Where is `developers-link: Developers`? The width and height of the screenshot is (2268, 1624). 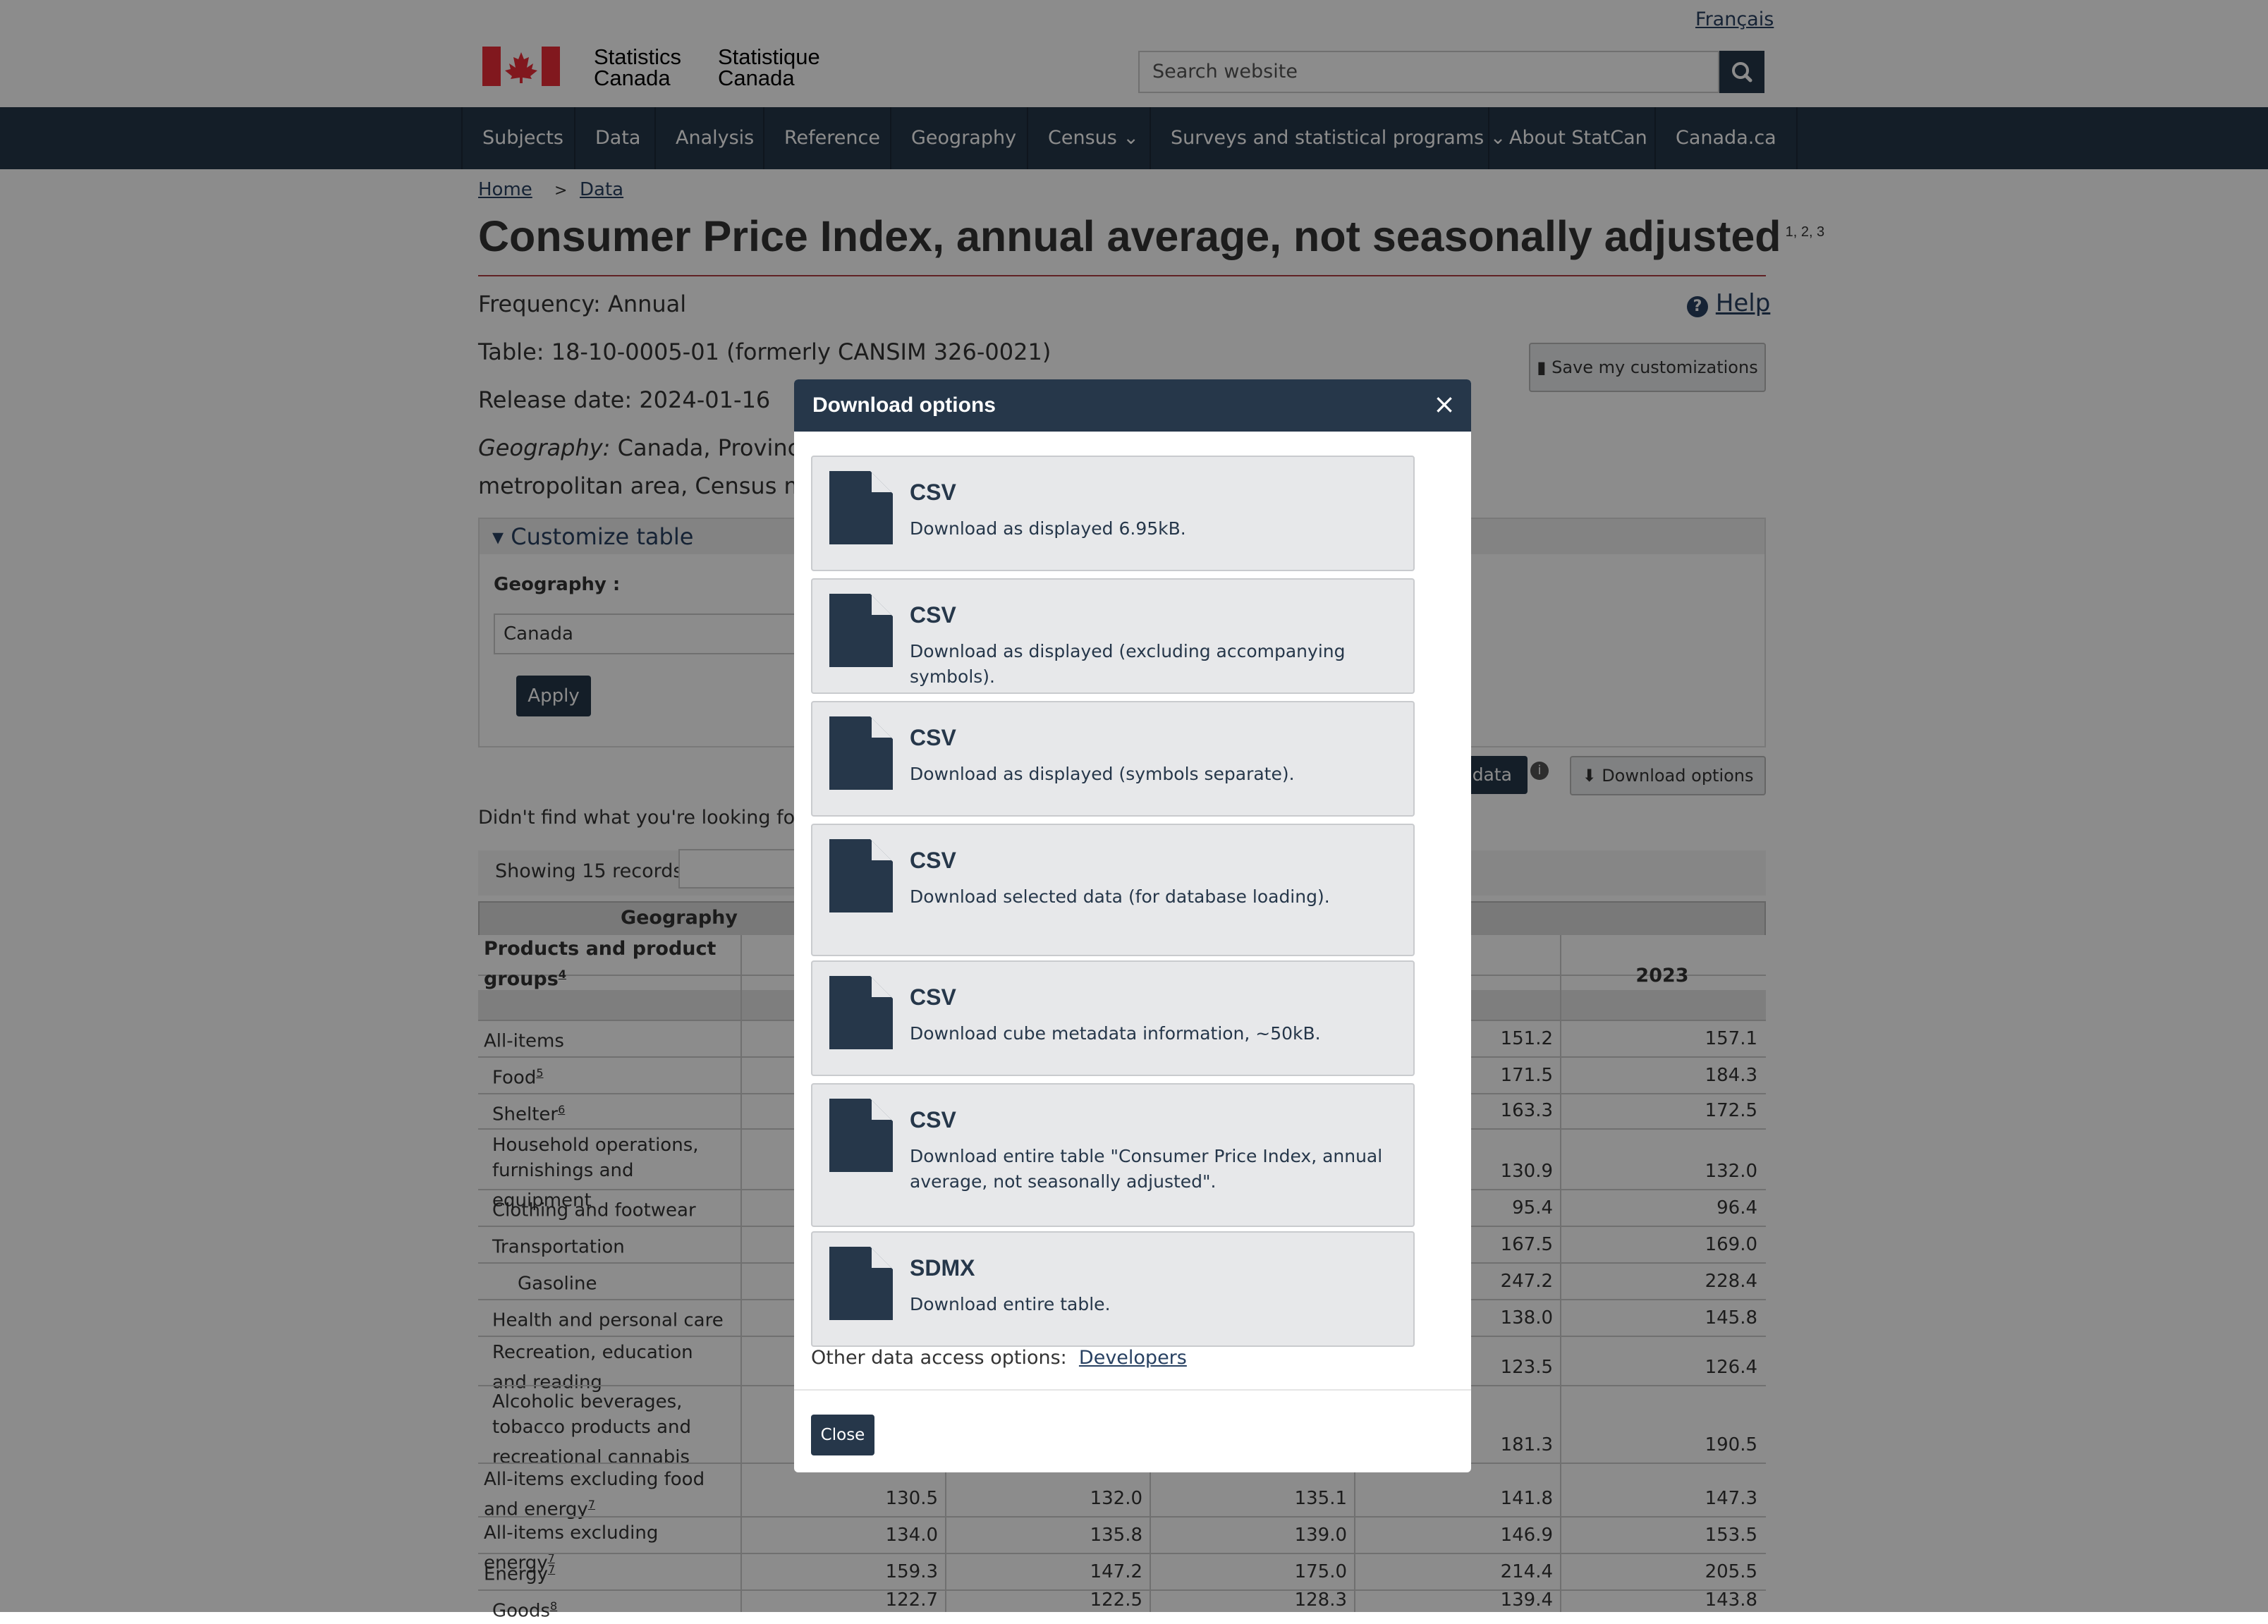
developers-link: Developers is located at coordinates (1133, 1358).